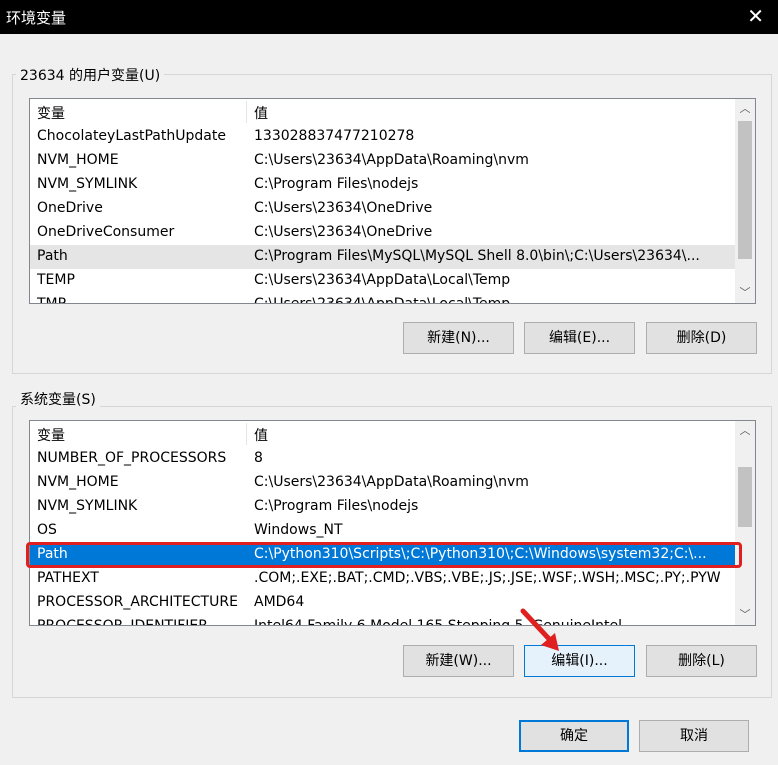 The height and width of the screenshot is (765, 778). What do you see at coordinates (382, 459) in the screenshot?
I see `table-row: NUMBER_OF_PROCESSORS 8` at bounding box center [382, 459].